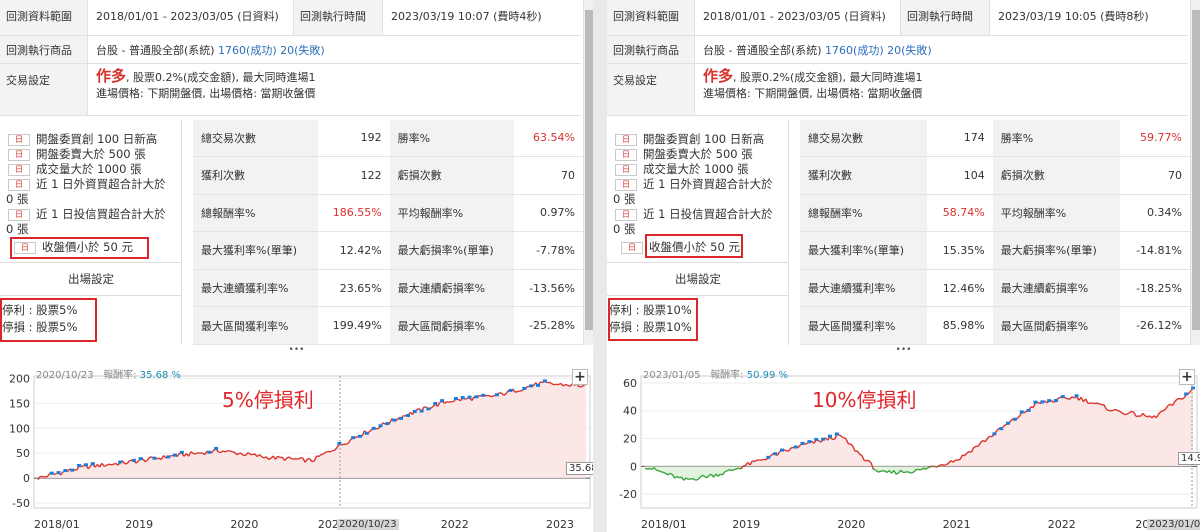 Image resolution: width=1200 pixels, height=532 pixels. Describe the element at coordinates (452, 175) in the screenshot. I see `stat-key: 虧損次數` at that location.